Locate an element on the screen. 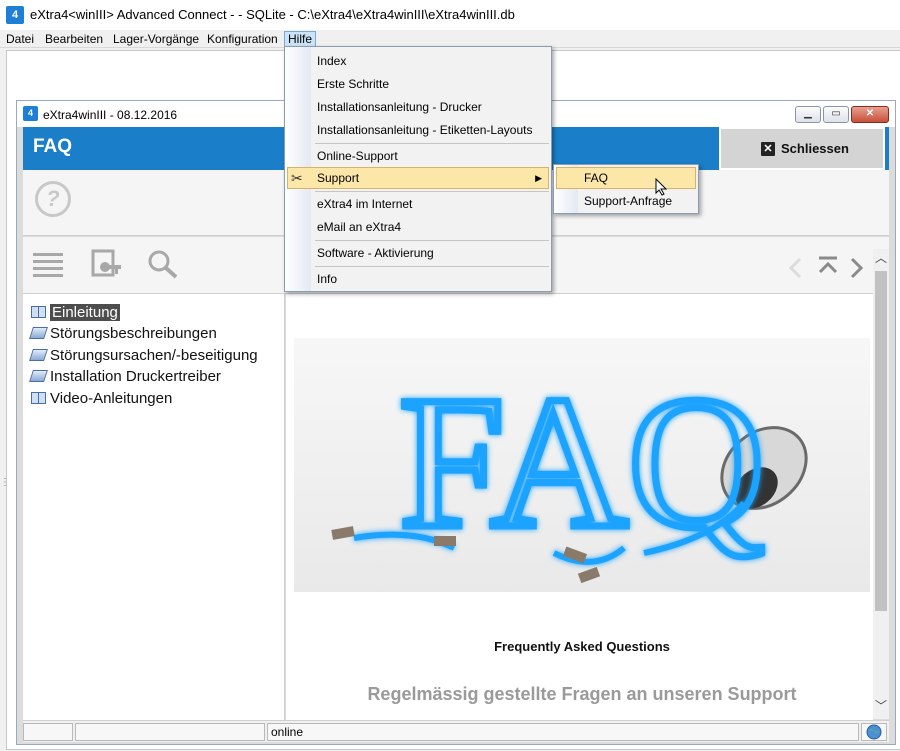 The image size is (900, 751). scroll-thumb is located at coordinates (881, 441).